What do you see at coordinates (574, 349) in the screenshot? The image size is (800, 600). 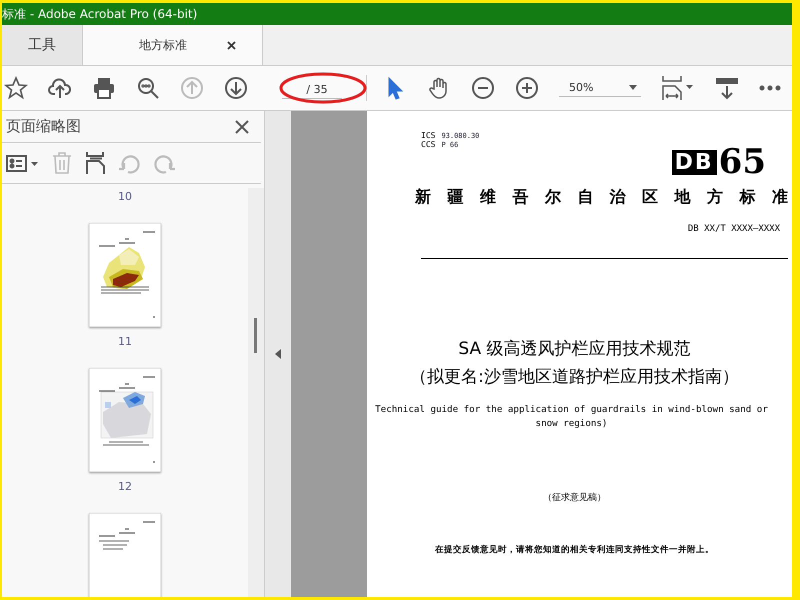 I see `document-title: SA 级高透风护栏应用技术规范` at bounding box center [574, 349].